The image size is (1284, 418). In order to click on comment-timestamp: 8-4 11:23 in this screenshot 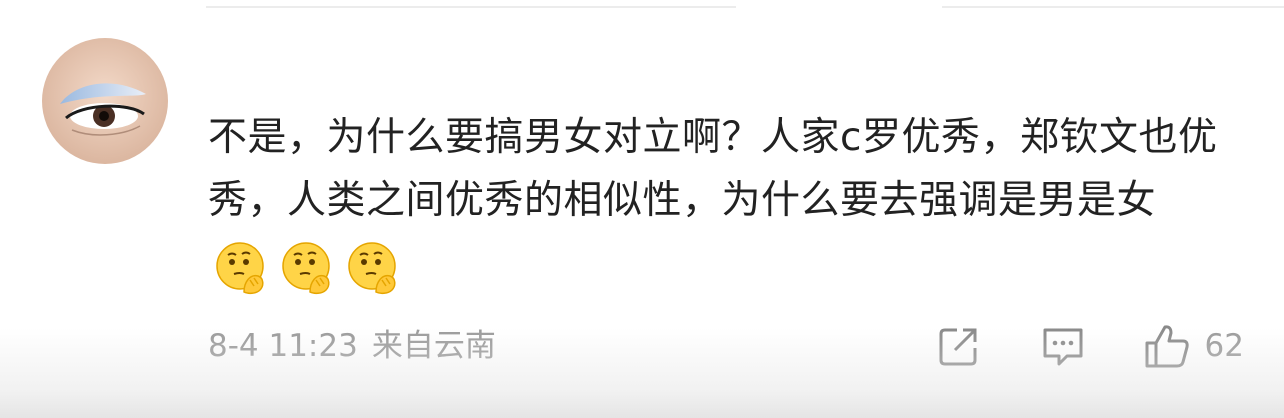, I will do `click(283, 346)`.